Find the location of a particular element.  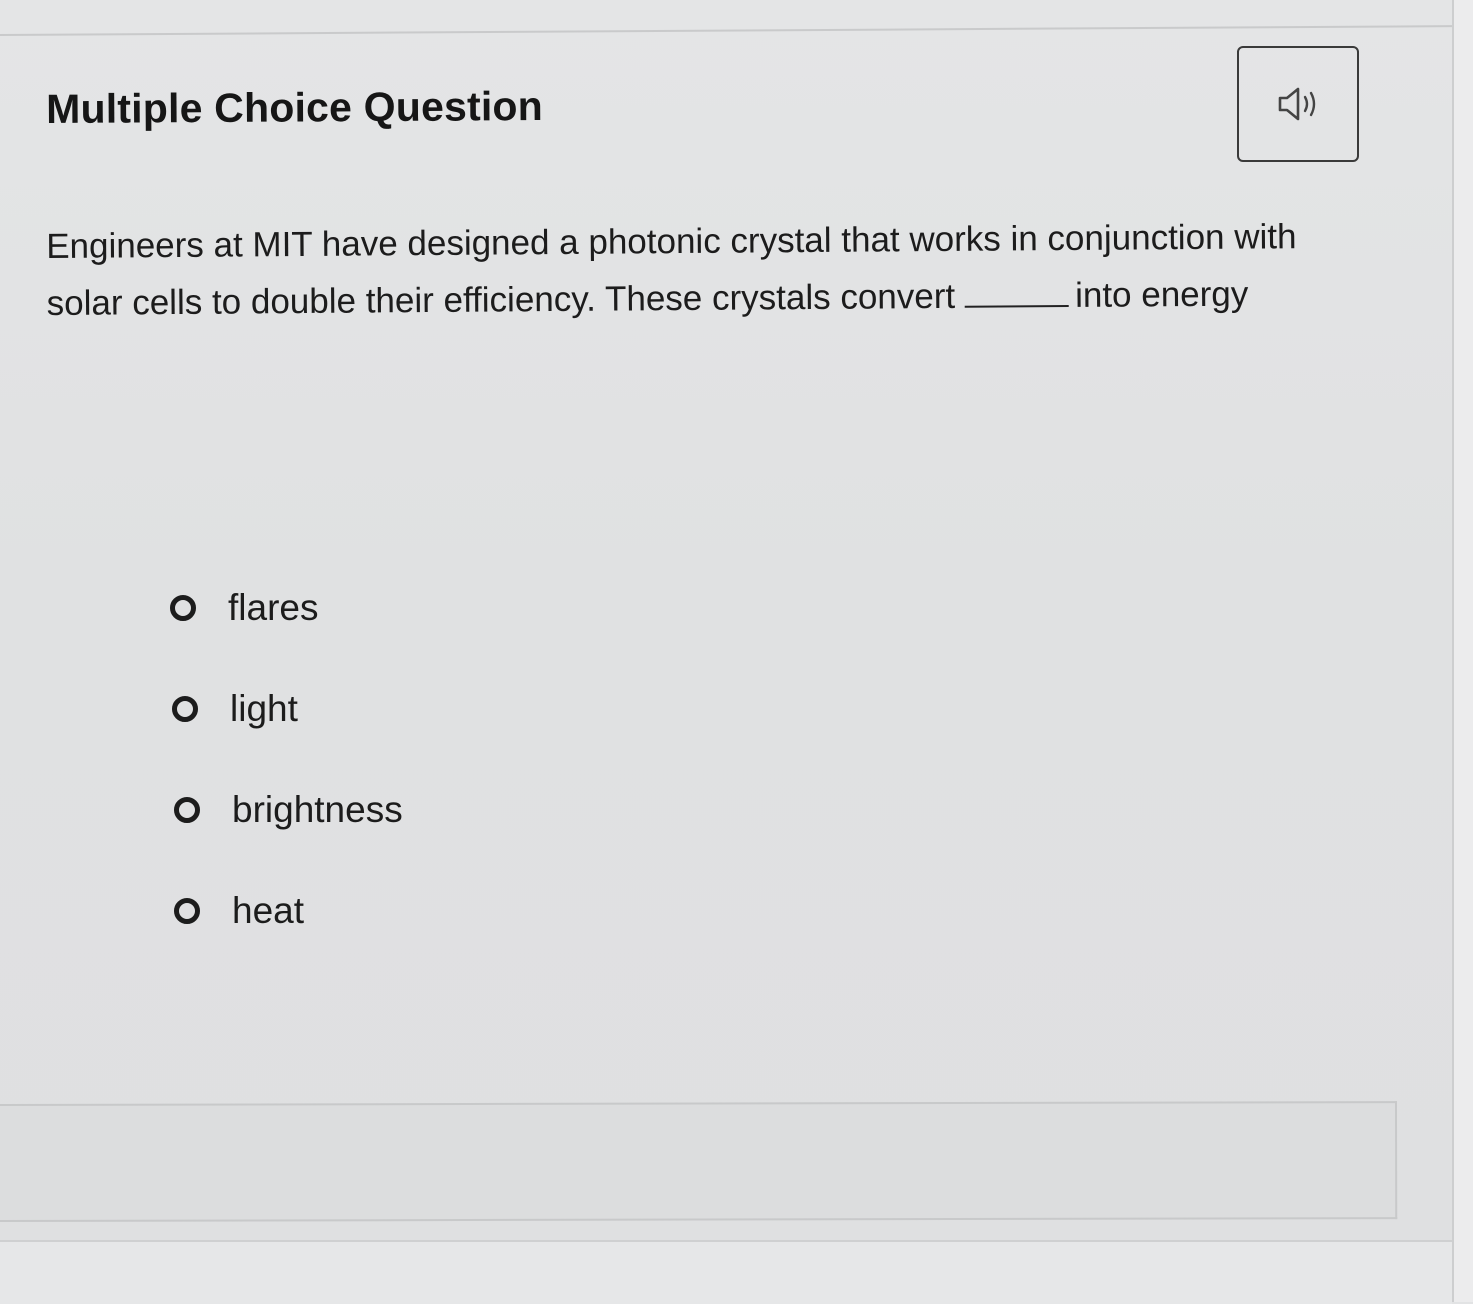

read-aloud-button is located at coordinates (1298, 104).